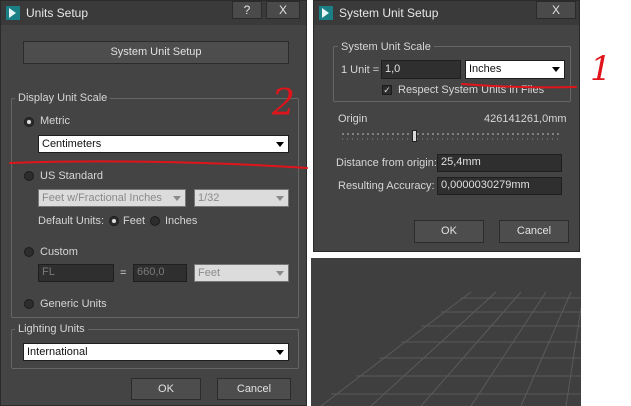 Image resolution: width=631 pixels, height=406 pixels. Describe the element at coordinates (114, 221) in the screenshot. I see `feet-radio` at that location.